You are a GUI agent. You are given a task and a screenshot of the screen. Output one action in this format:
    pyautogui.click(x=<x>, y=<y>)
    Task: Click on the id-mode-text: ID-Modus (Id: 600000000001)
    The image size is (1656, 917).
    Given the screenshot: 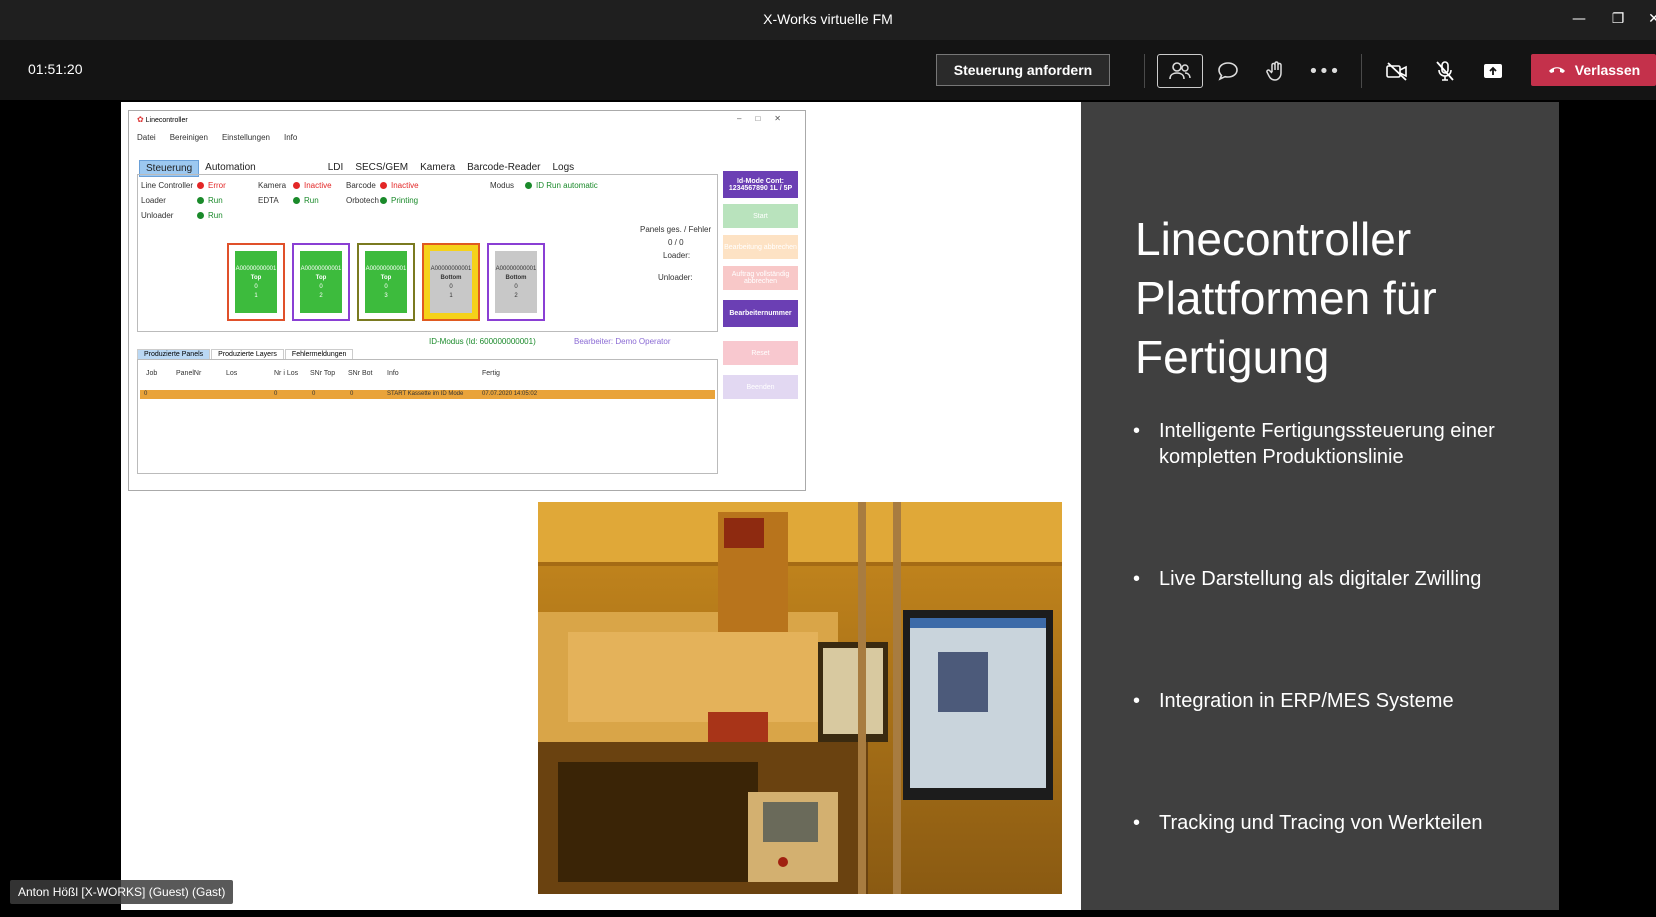 What is the action you would take?
    pyautogui.click(x=482, y=341)
    